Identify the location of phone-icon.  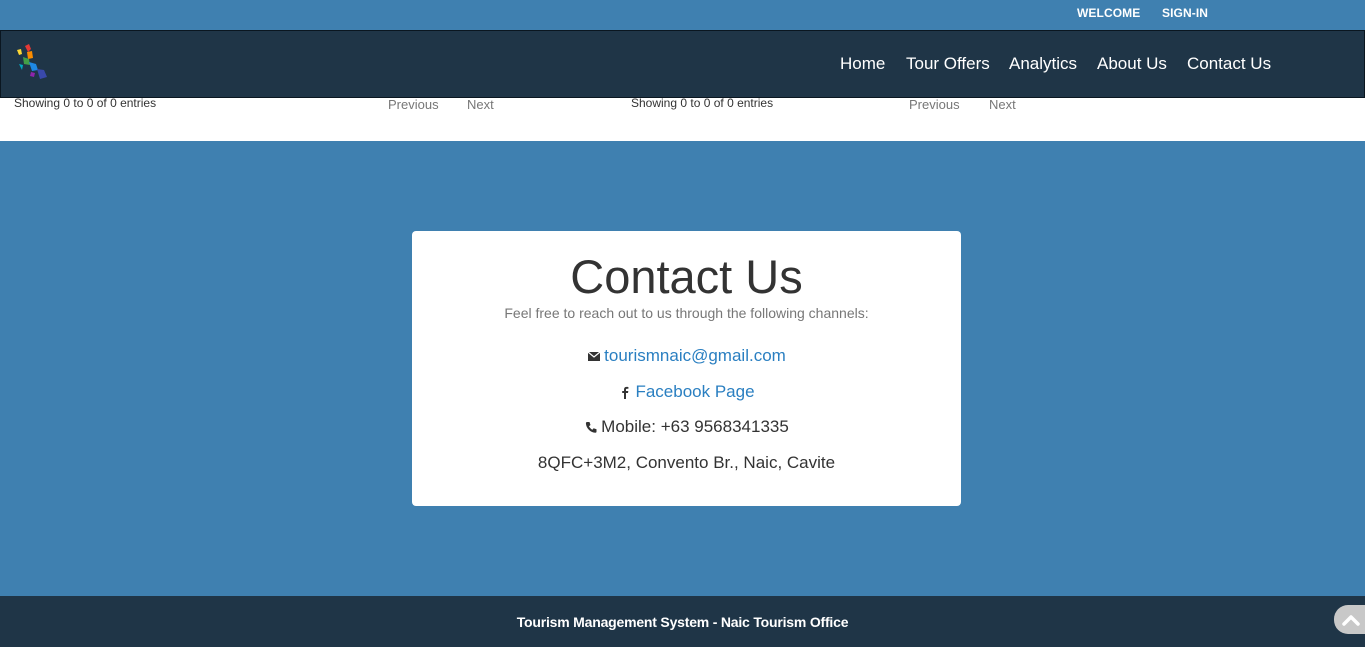
(591, 427).